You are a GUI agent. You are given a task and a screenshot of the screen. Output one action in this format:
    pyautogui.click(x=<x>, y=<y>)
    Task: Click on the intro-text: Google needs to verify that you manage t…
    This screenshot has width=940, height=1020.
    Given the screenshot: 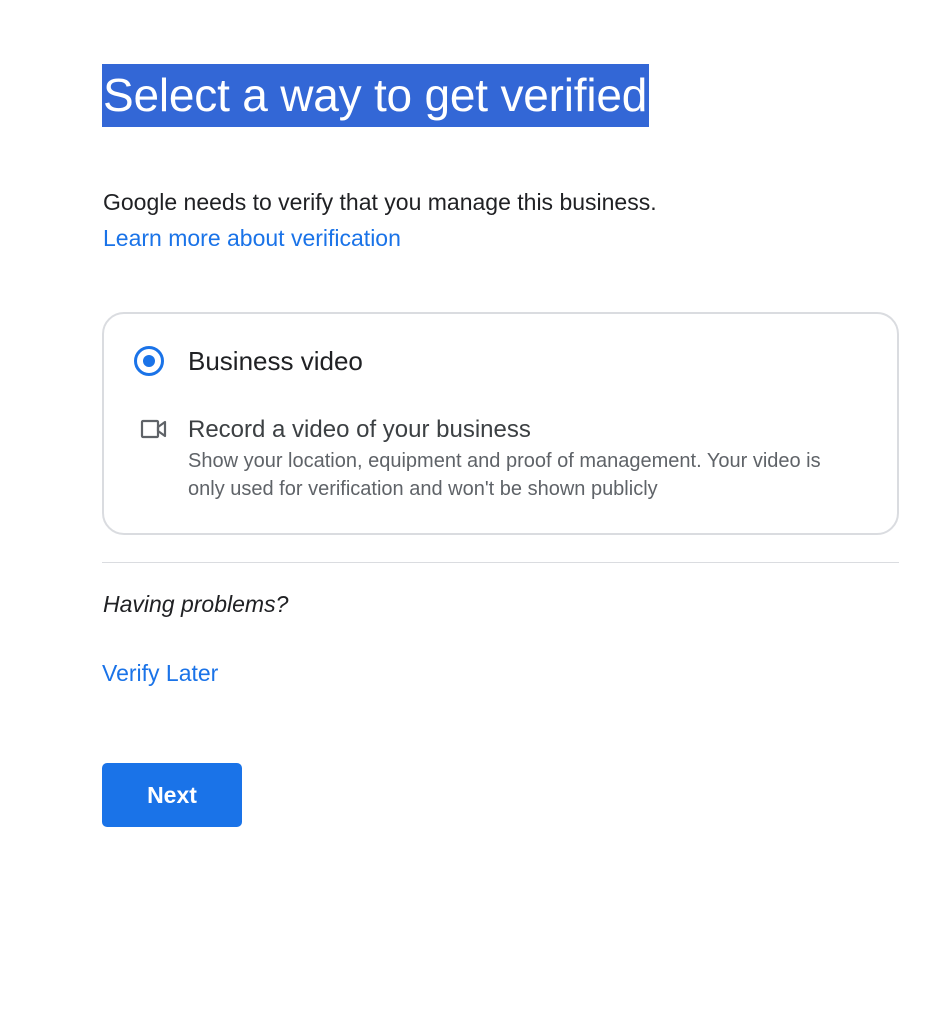 What is the action you would take?
    pyautogui.click(x=380, y=202)
    